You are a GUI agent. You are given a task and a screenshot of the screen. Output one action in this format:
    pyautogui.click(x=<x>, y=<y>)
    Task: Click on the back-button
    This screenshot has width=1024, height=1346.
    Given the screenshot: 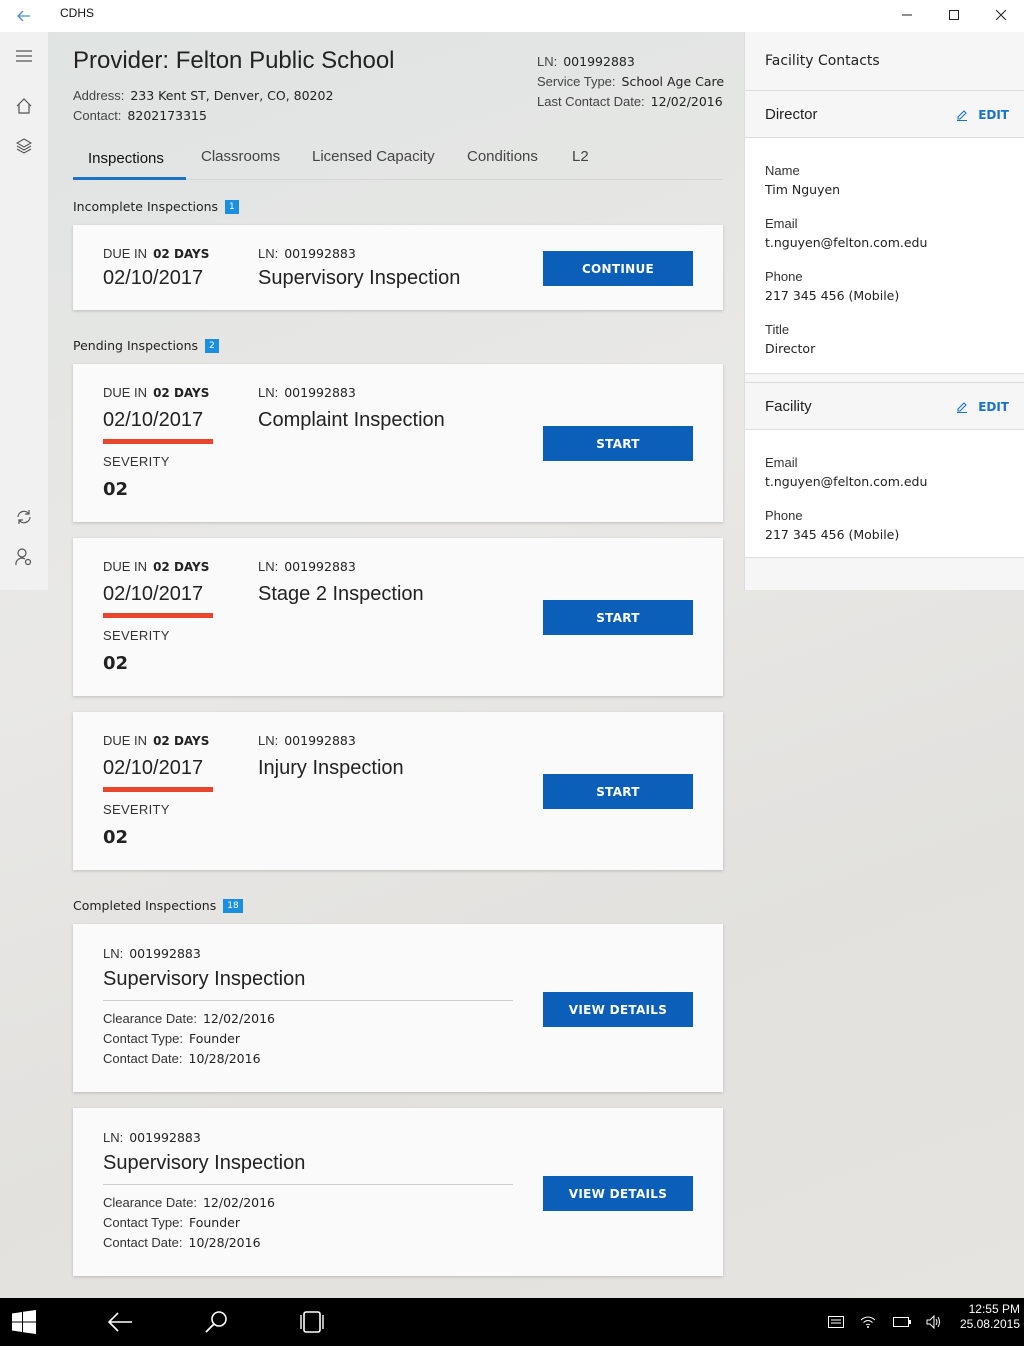 What is the action you would take?
    pyautogui.click(x=24, y=16)
    